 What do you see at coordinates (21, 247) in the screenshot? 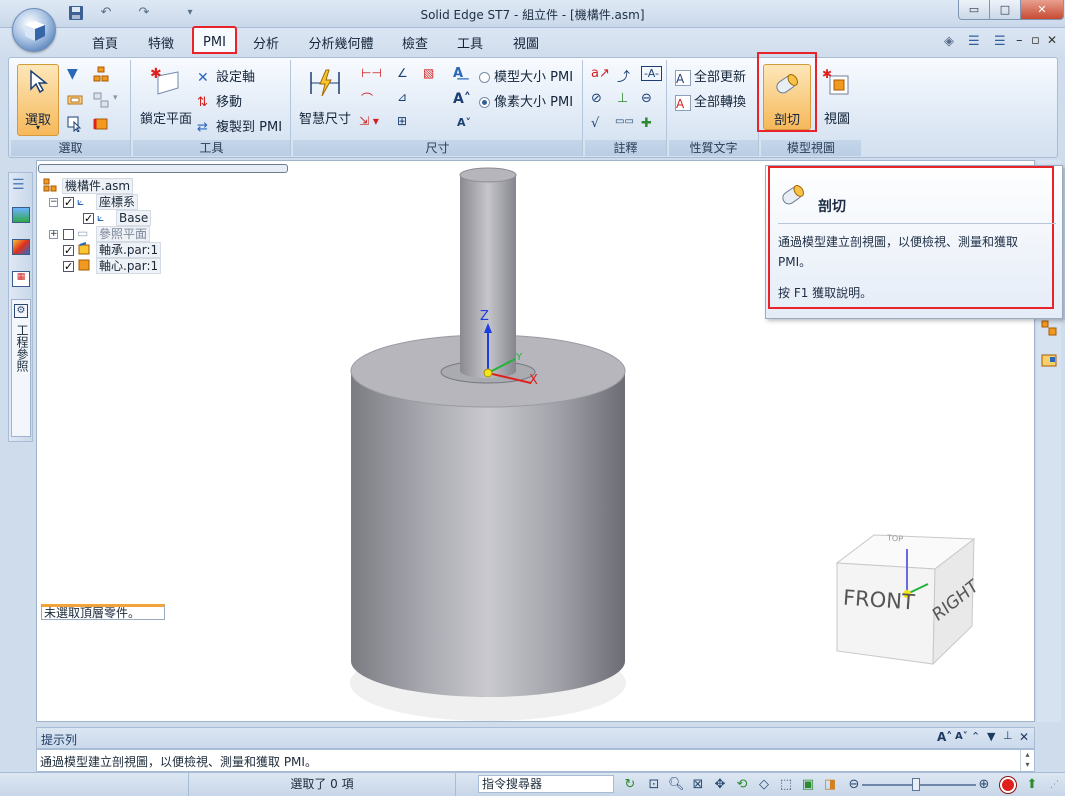
I see `appearance-icon` at bounding box center [21, 247].